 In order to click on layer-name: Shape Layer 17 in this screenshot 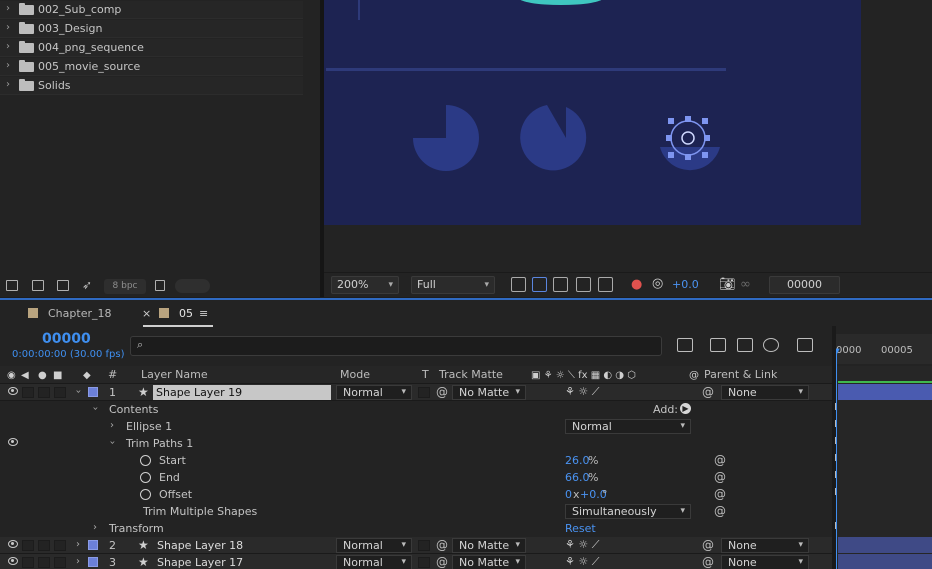, I will do `click(200, 562)`.